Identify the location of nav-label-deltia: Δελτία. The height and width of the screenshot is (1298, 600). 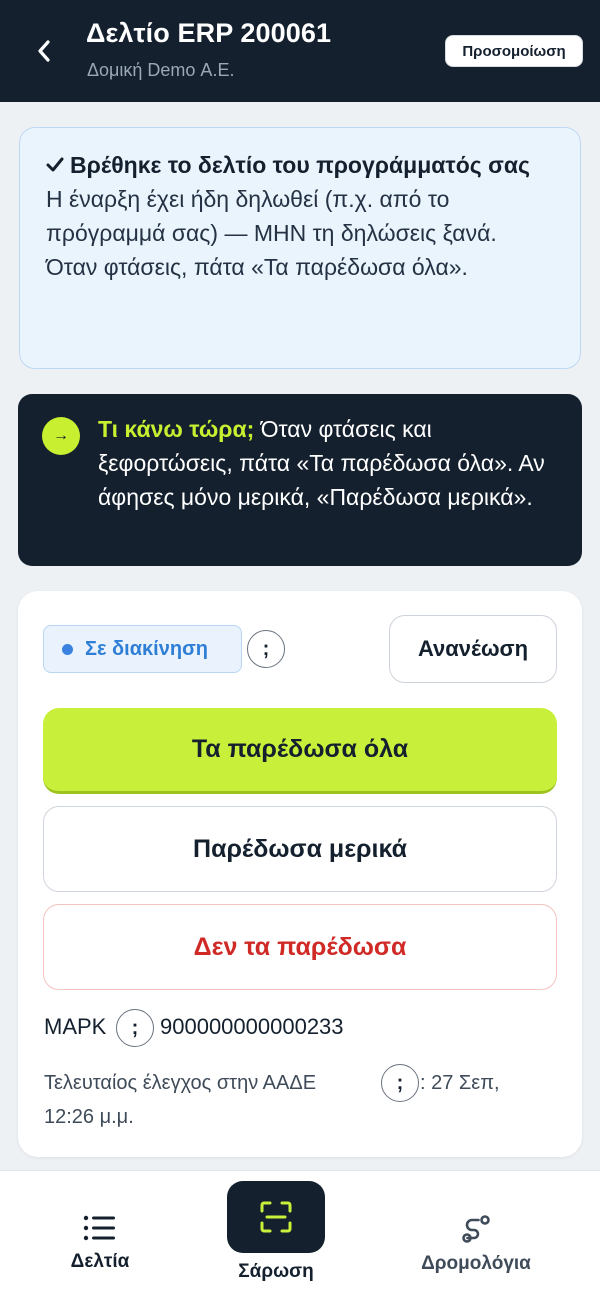
(100, 1261).